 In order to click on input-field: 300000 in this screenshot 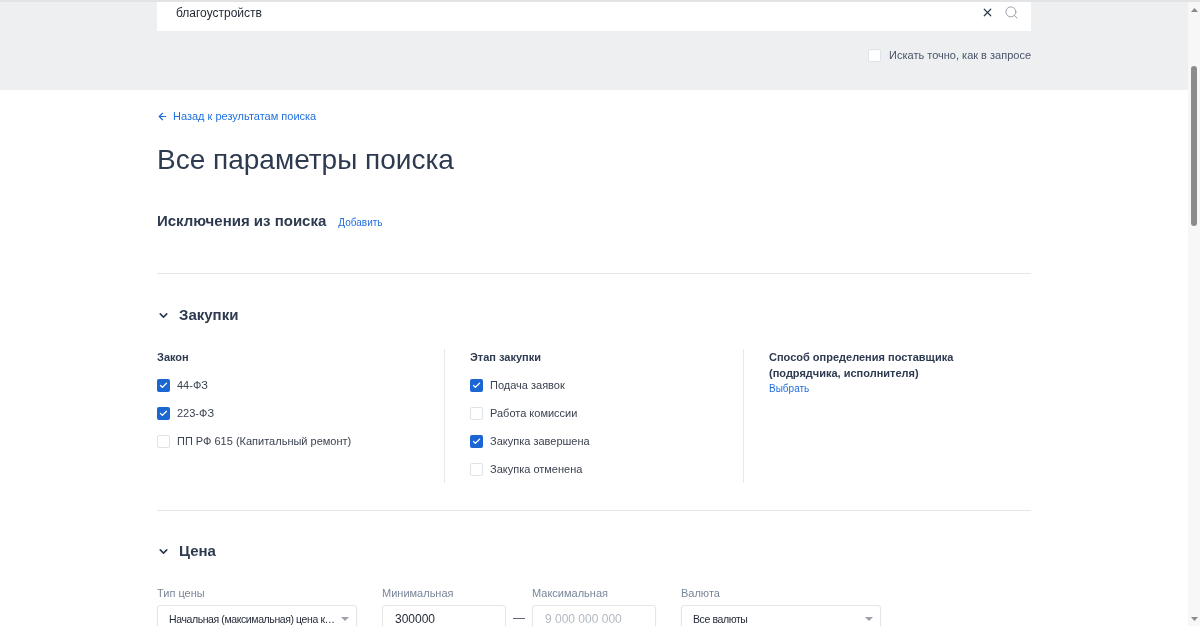, I will do `click(444, 615)`.